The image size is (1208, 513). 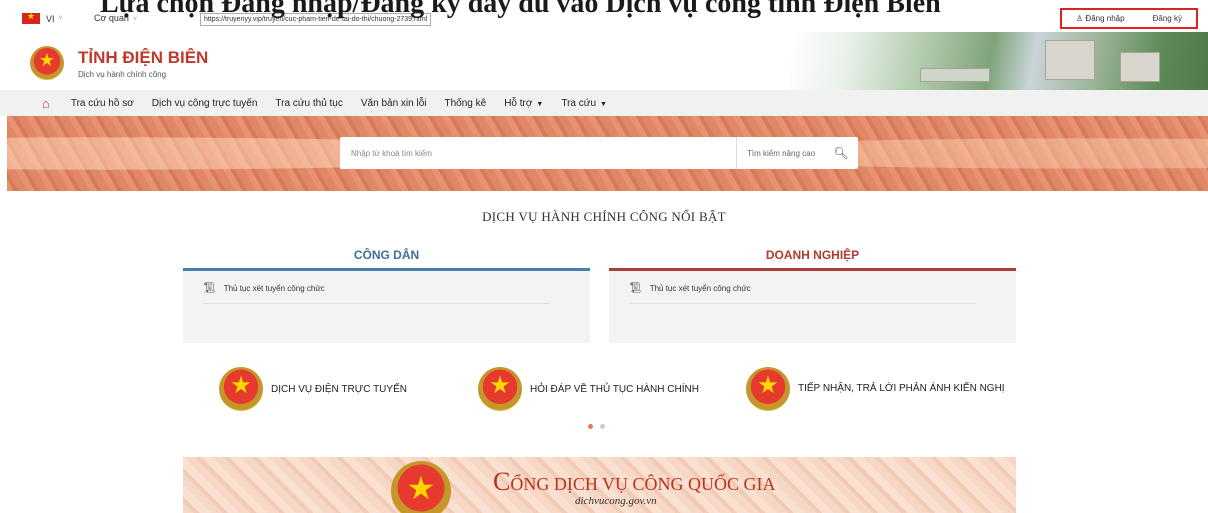 I want to click on portal-brand-initial: C, so click(x=502, y=481).